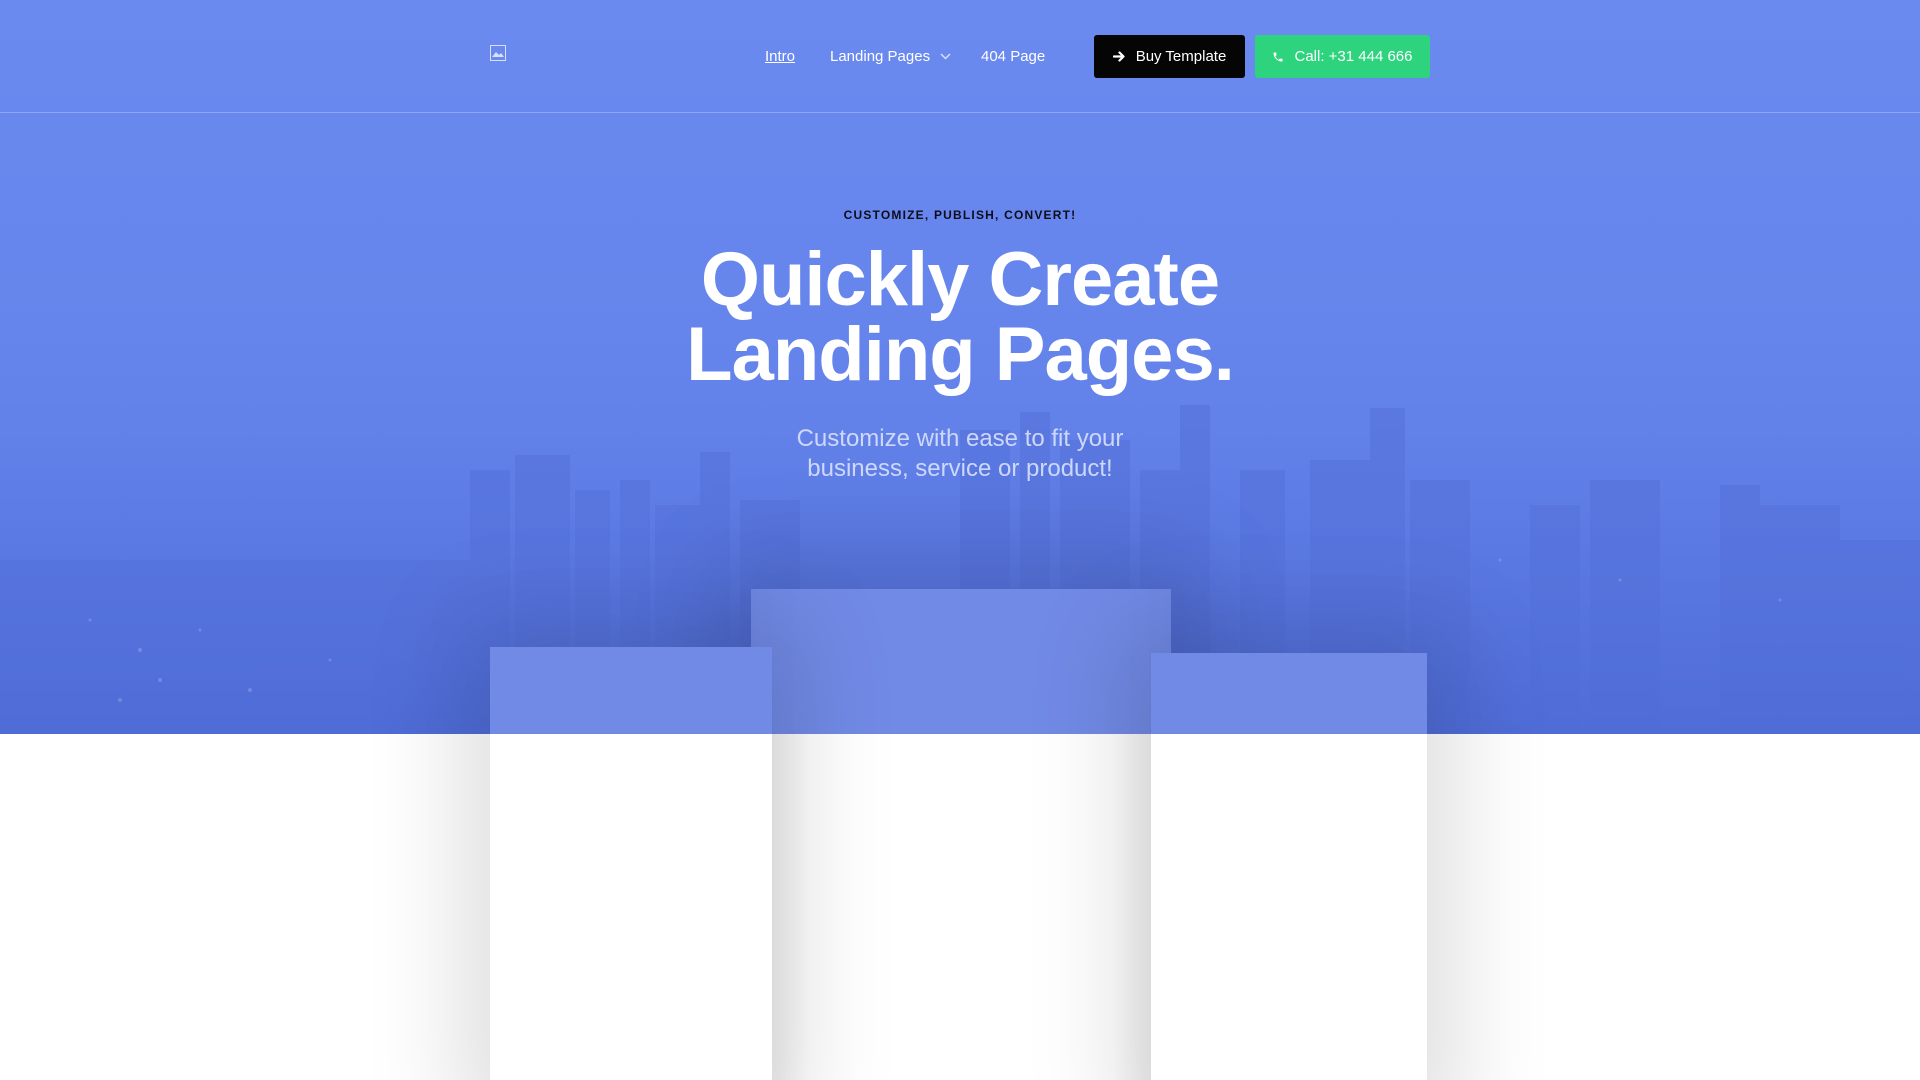  I want to click on arrow-right-icon, so click(1118, 56).